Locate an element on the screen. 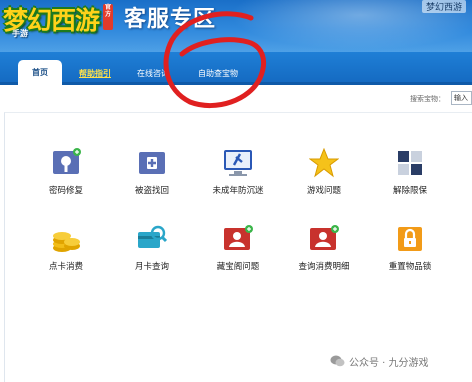 The width and height of the screenshot is (472, 382). logo-badge: 官方 is located at coordinates (108, 17).